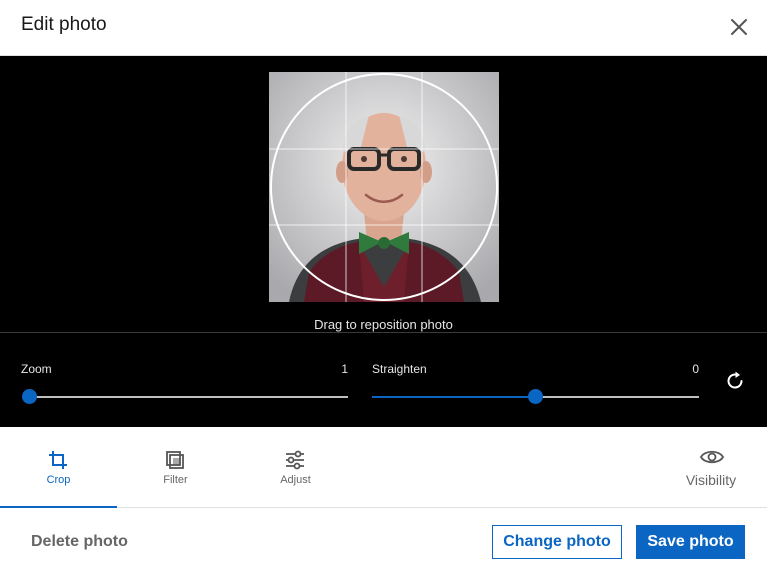  I want to click on tab-adjust: Adjust, so click(295, 467).